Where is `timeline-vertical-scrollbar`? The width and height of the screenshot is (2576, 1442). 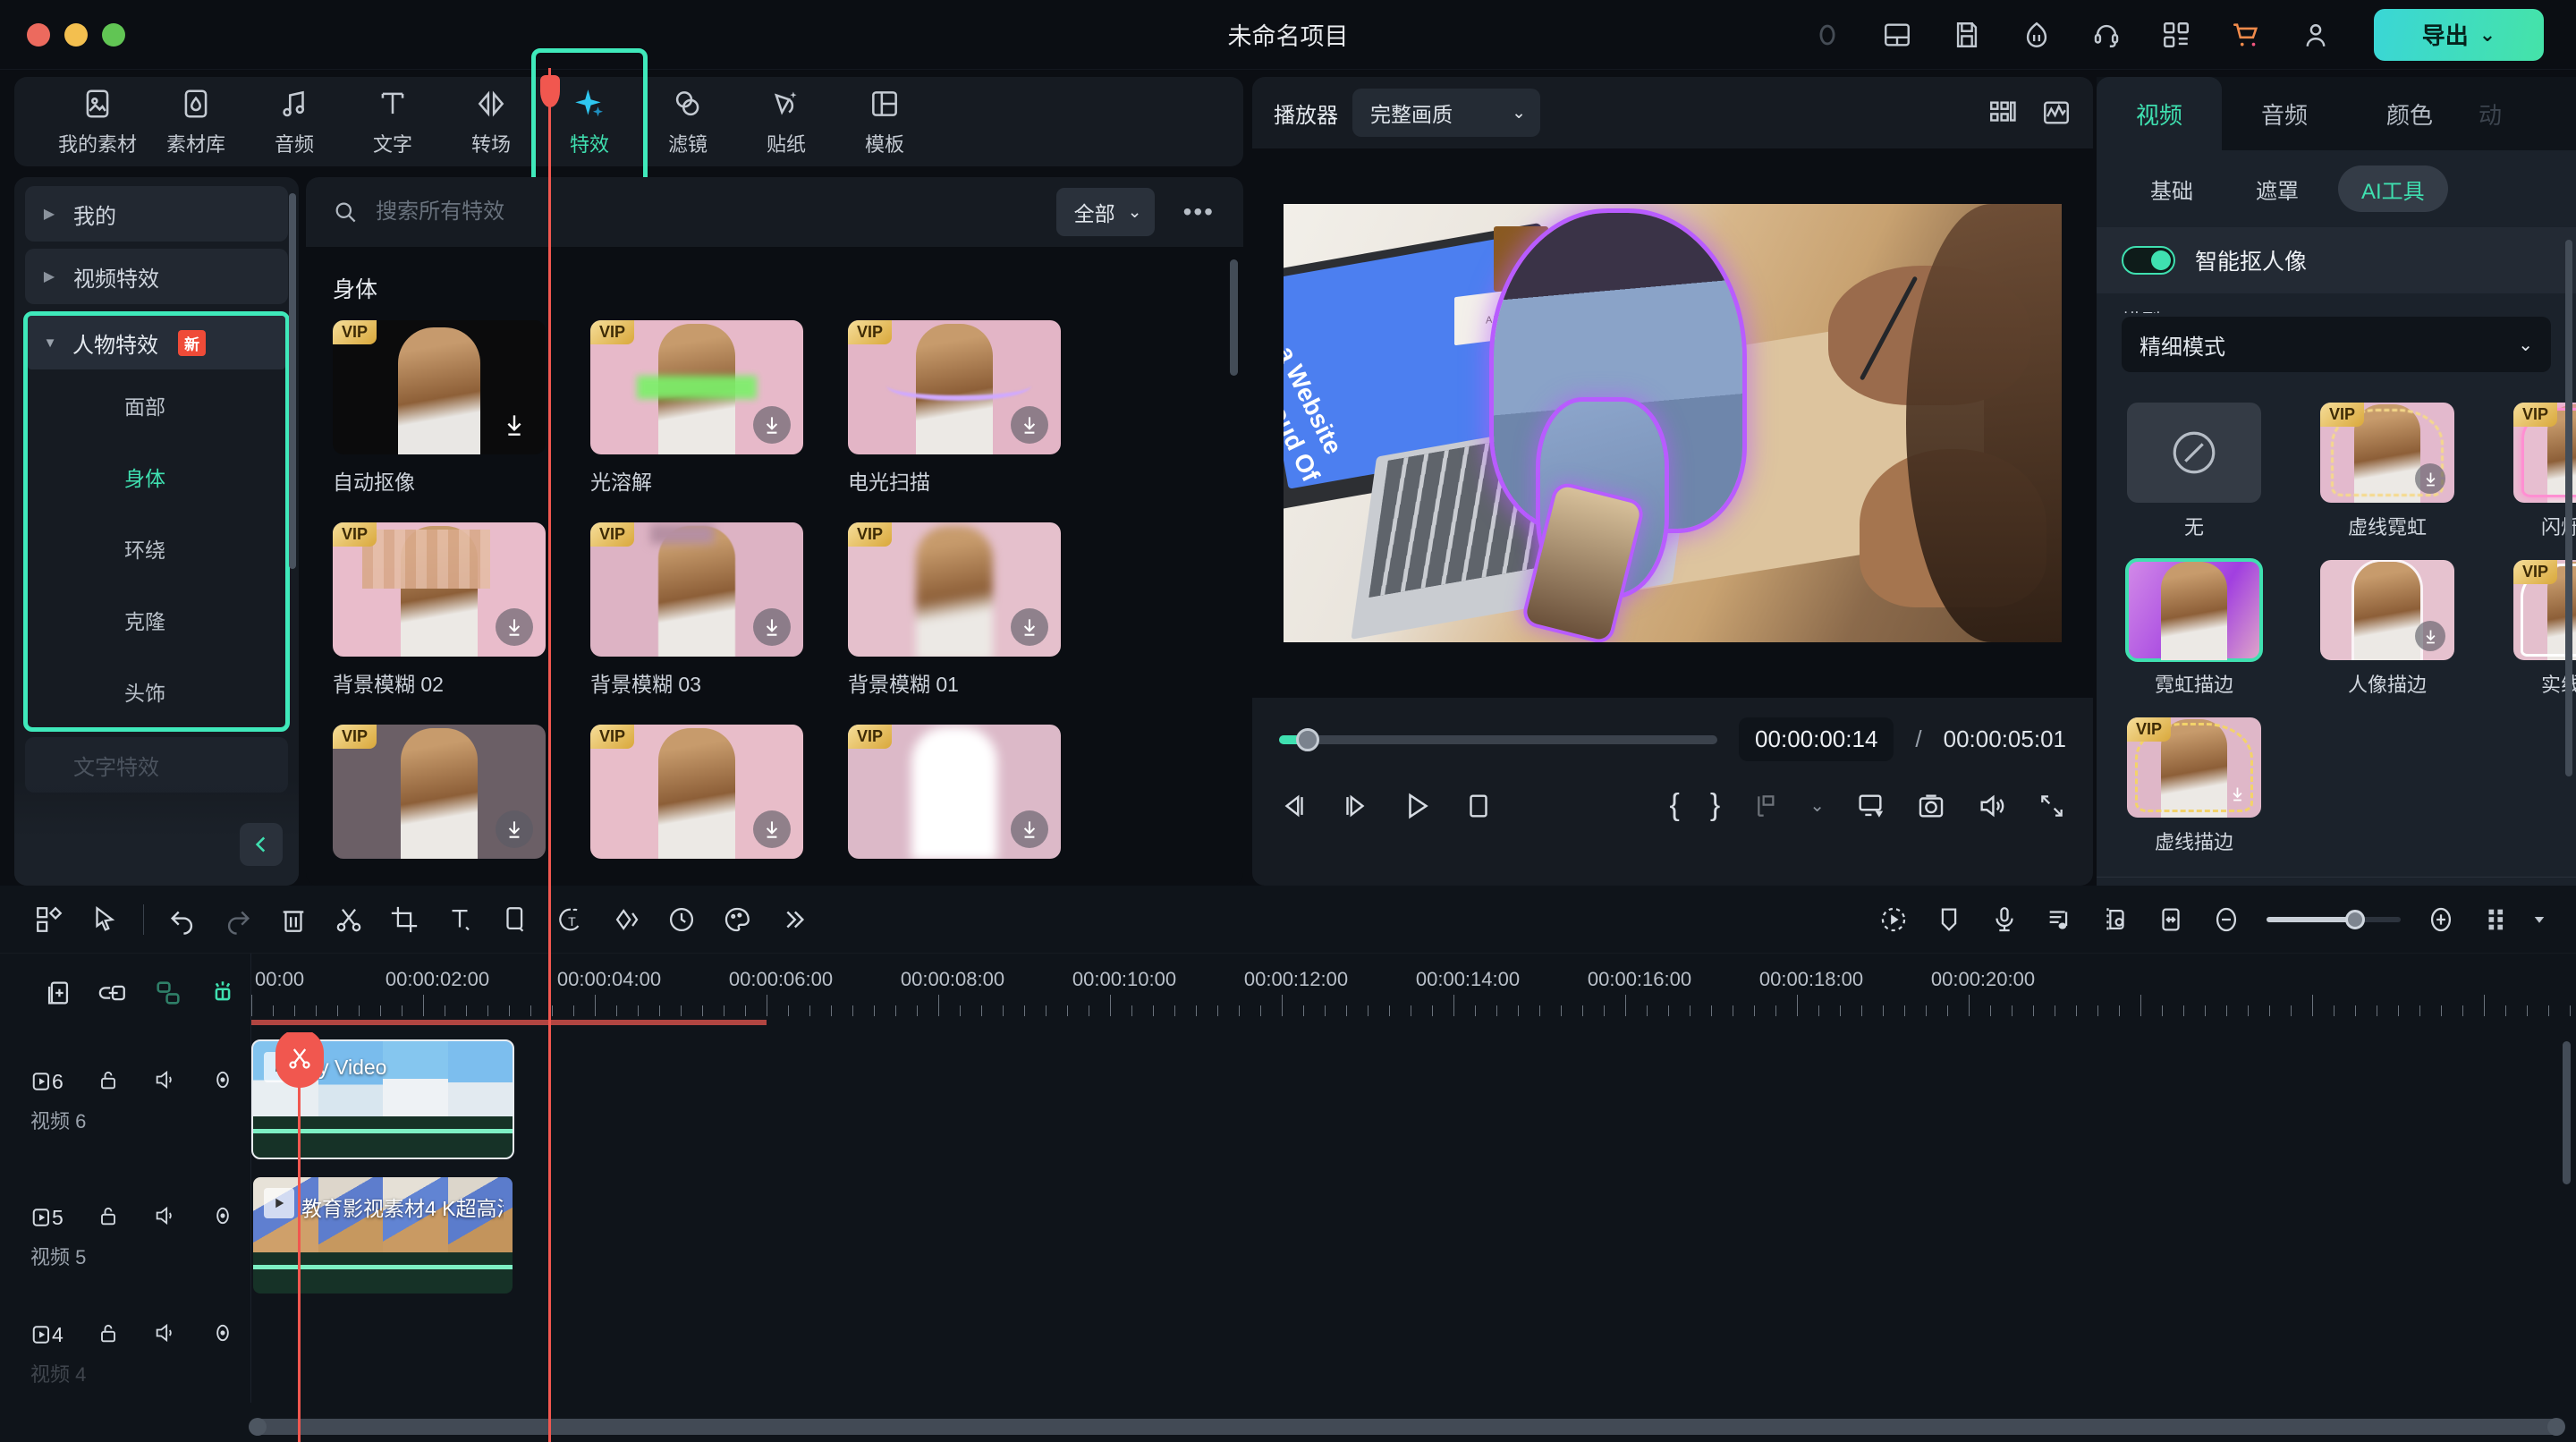
timeline-vertical-scrollbar is located at coordinates (2567, 1112).